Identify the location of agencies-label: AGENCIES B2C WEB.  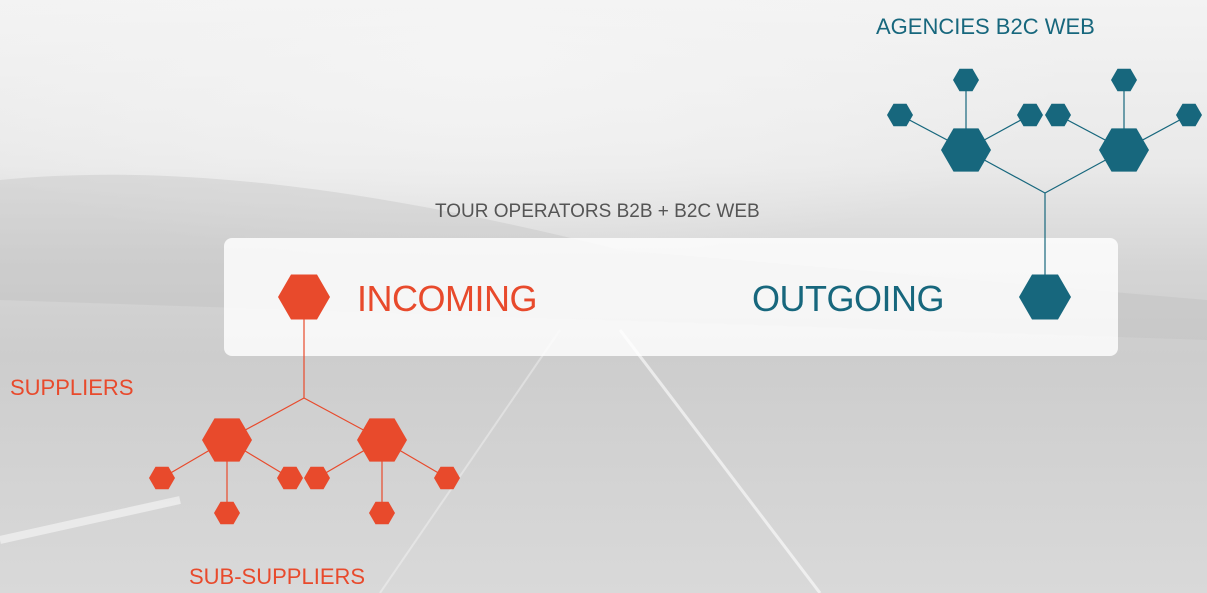
(985, 26).